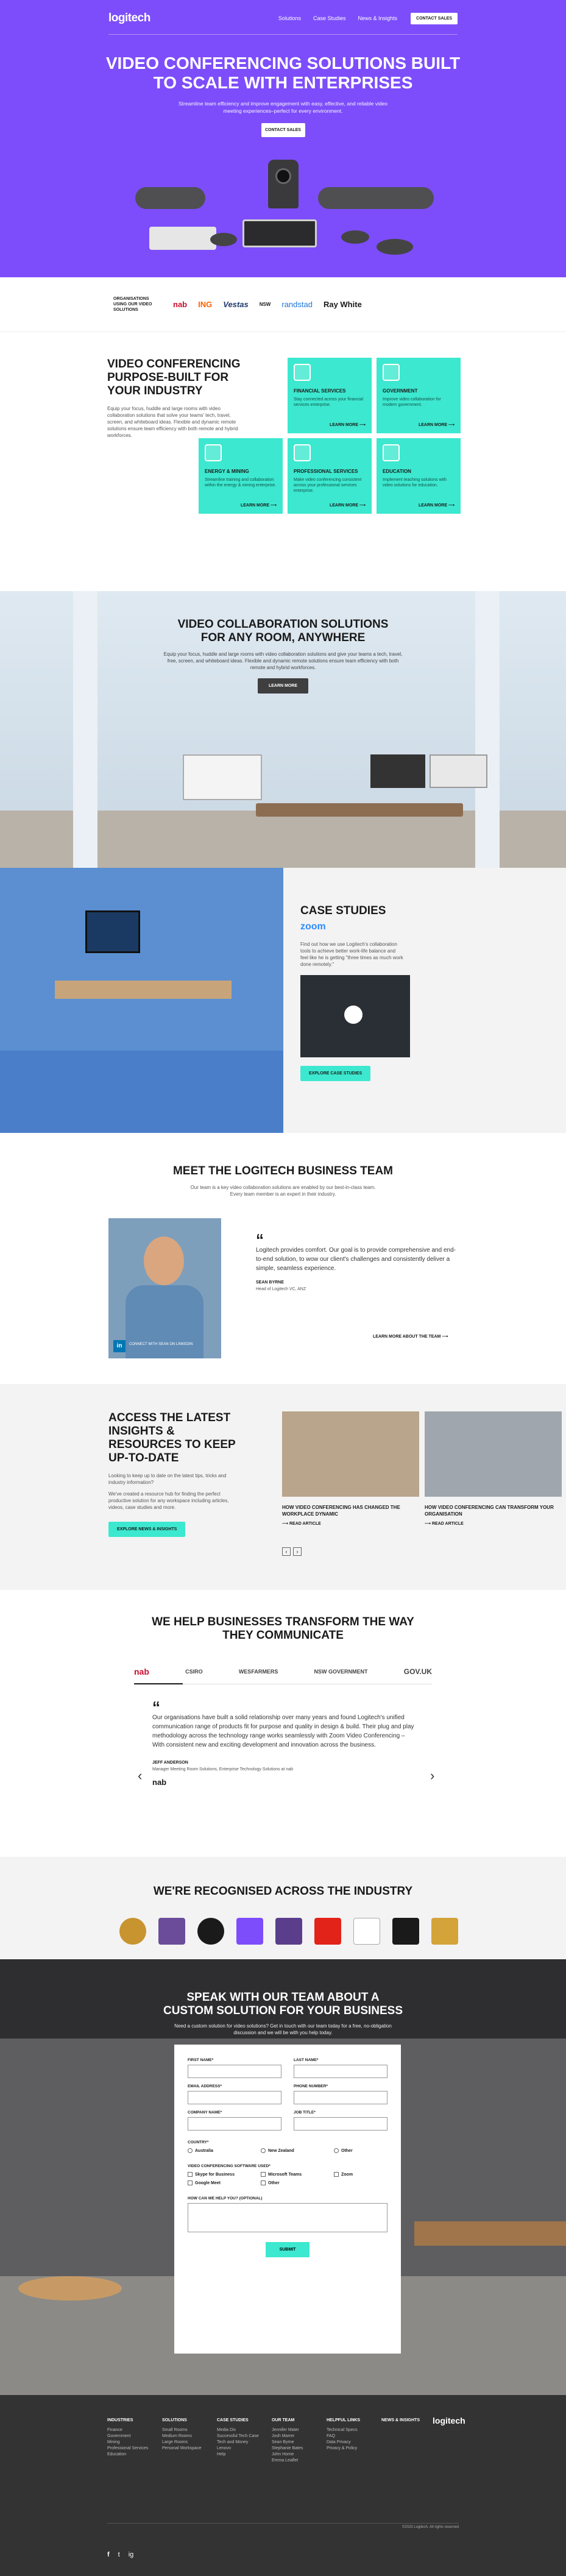 Image resolution: width=566 pixels, height=2576 pixels. I want to click on software-option-google-meet: Google Meet, so click(212, 2182).